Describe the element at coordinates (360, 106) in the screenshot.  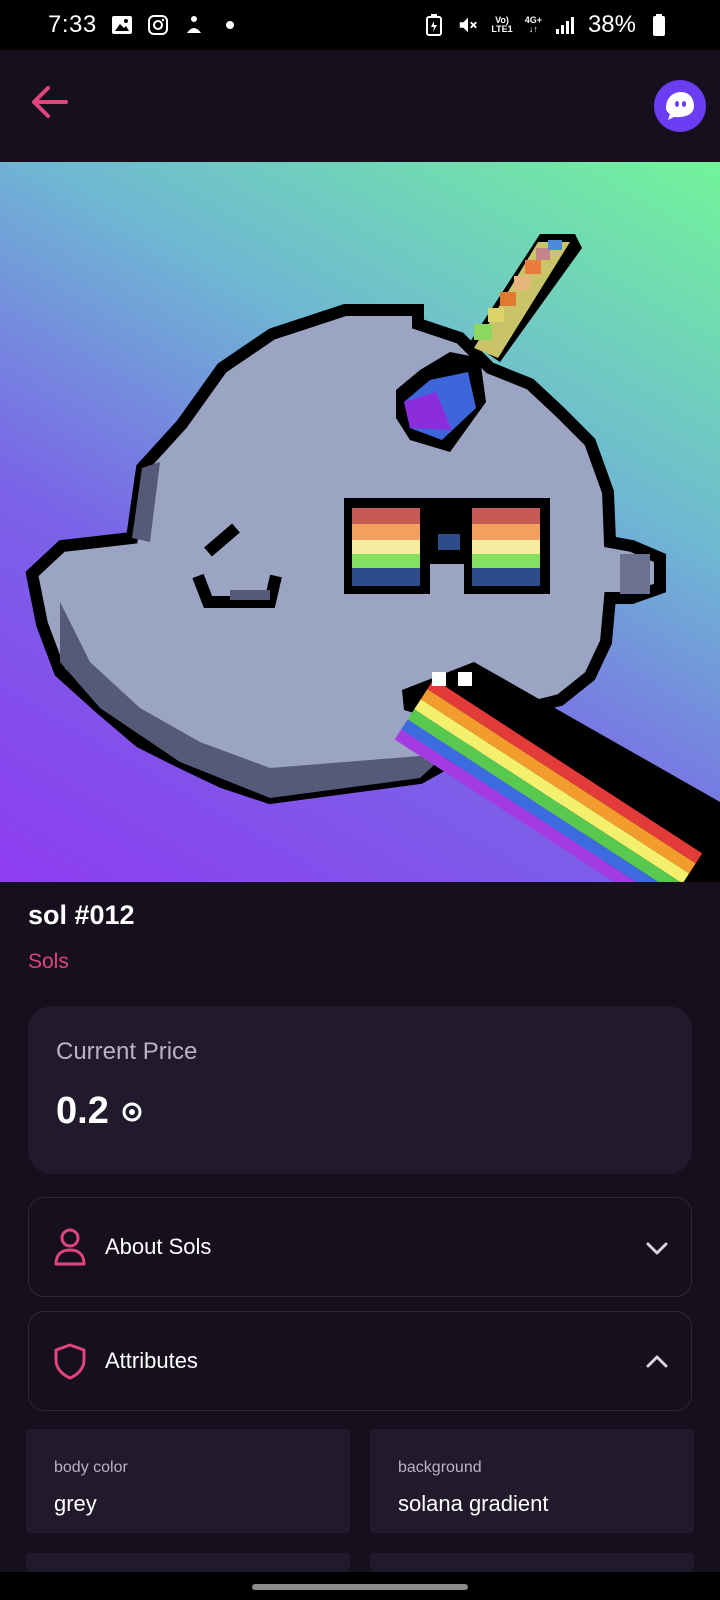
I see `app-header` at that location.